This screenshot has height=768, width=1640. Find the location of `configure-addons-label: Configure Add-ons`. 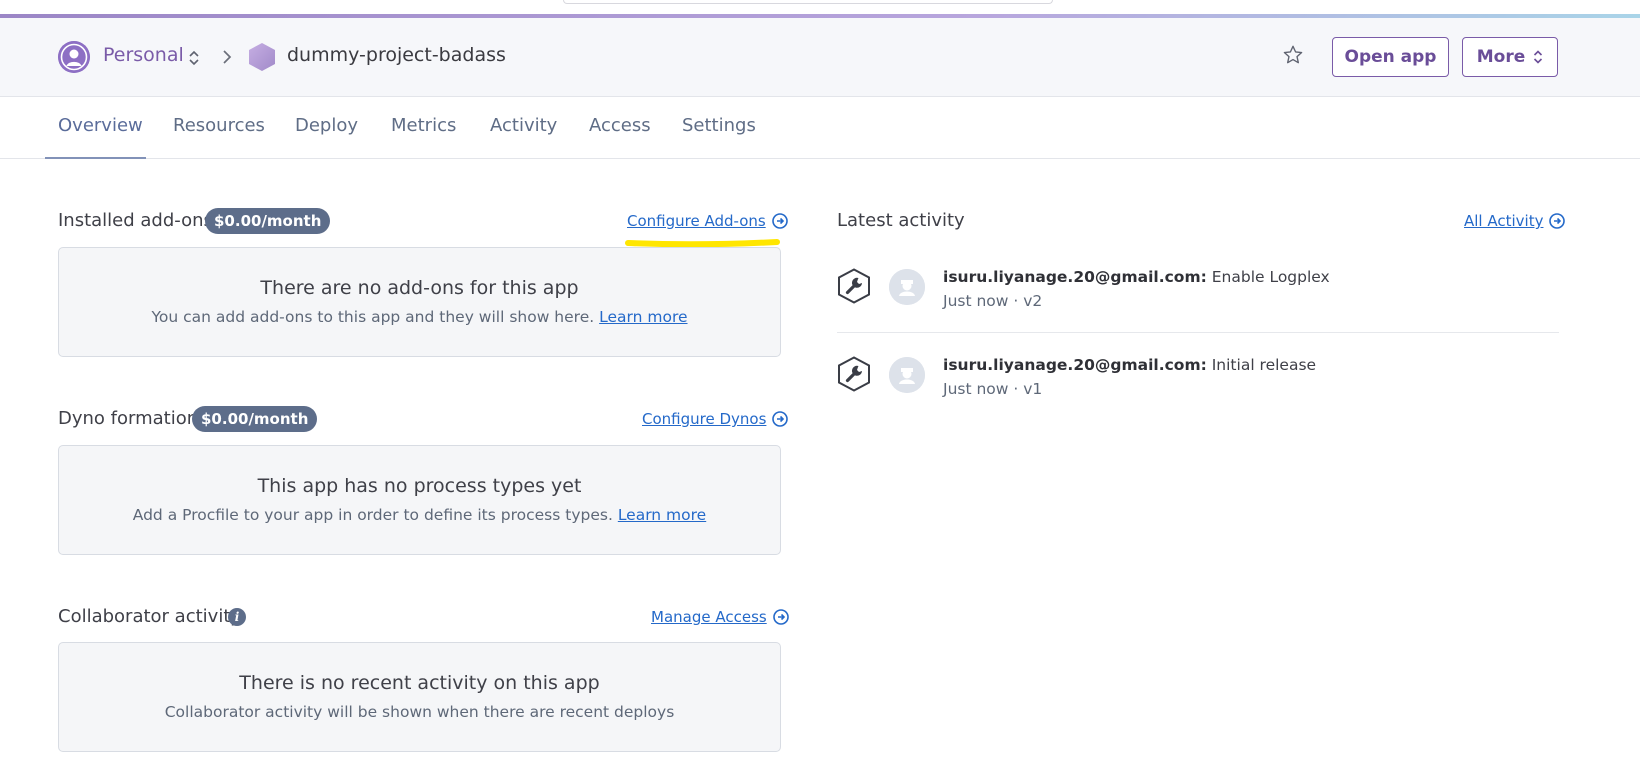

configure-addons-label: Configure Add-ons is located at coordinates (696, 221).